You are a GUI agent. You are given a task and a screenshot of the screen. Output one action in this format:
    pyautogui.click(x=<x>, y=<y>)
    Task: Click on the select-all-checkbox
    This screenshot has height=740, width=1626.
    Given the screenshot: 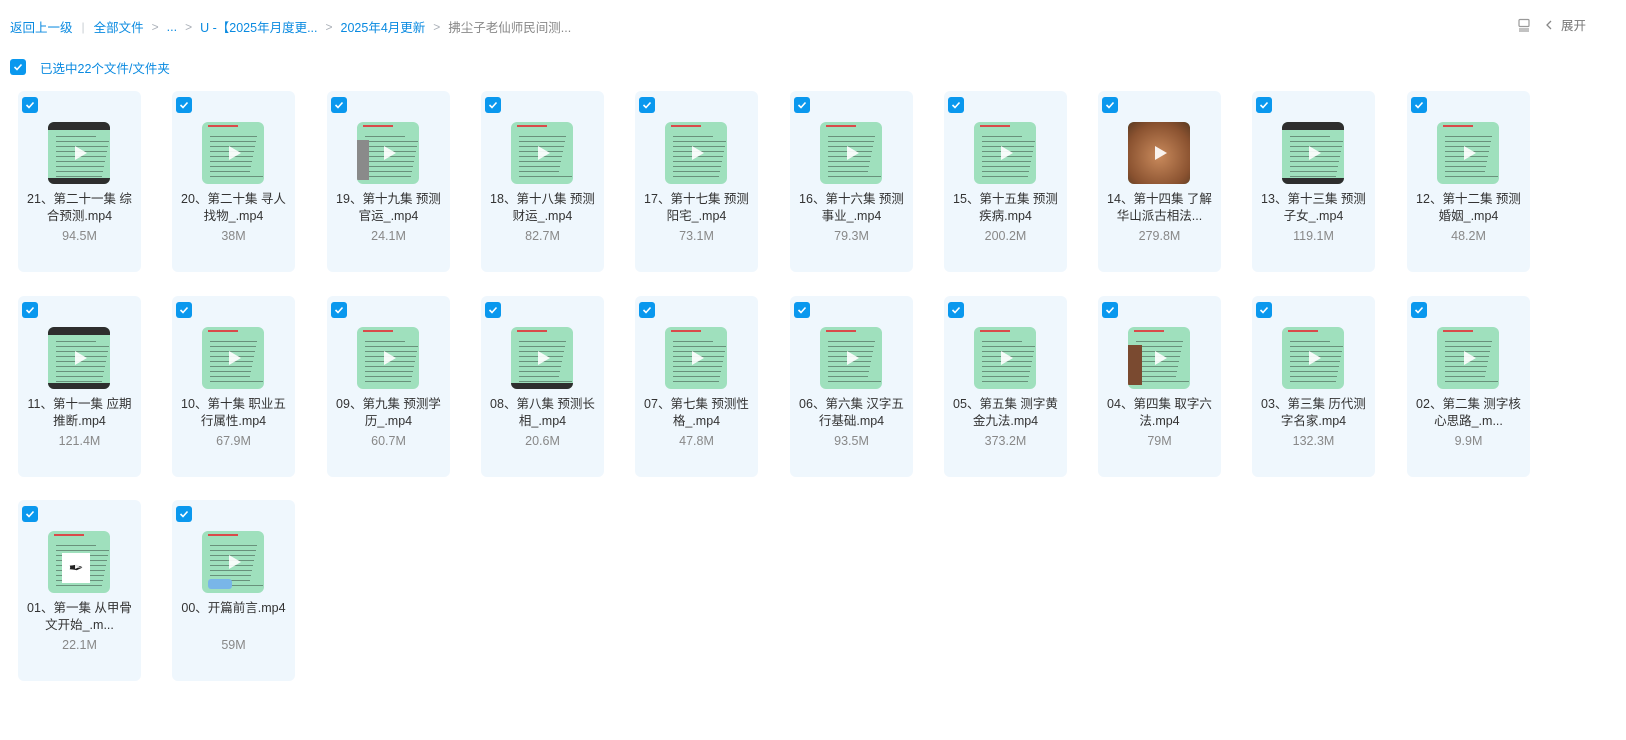 What is the action you would take?
    pyautogui.click(x=18, y=67)
    